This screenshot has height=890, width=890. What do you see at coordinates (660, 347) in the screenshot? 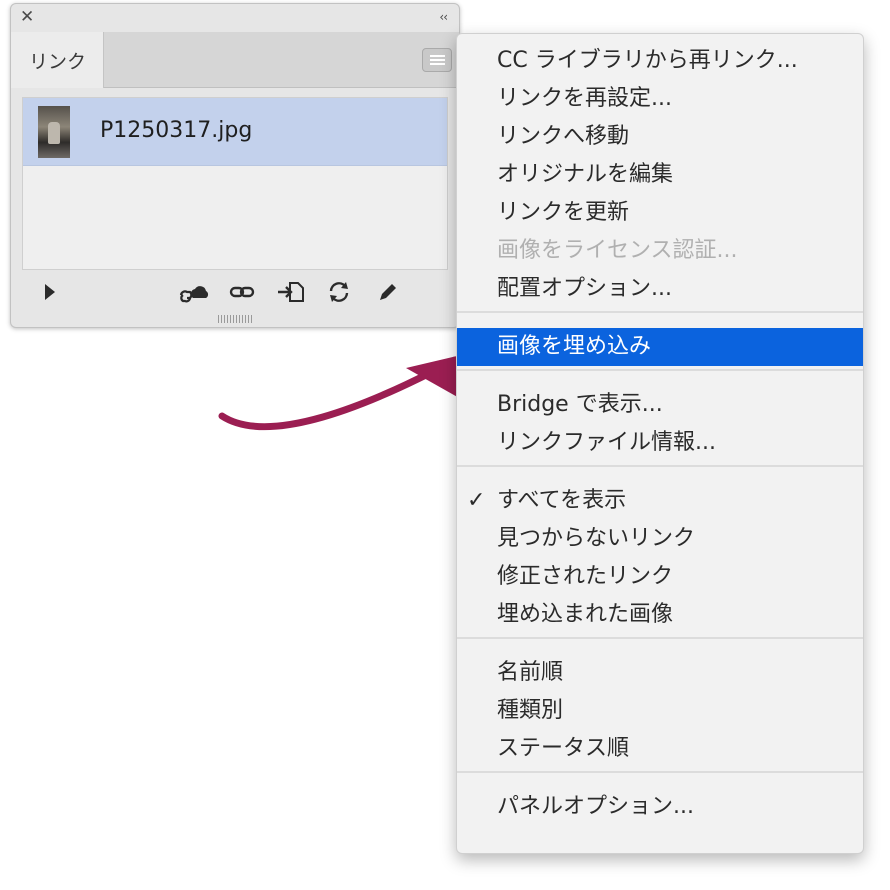
I see `menu-item: 画像を埋め込み` at bounding box center [660, 347].